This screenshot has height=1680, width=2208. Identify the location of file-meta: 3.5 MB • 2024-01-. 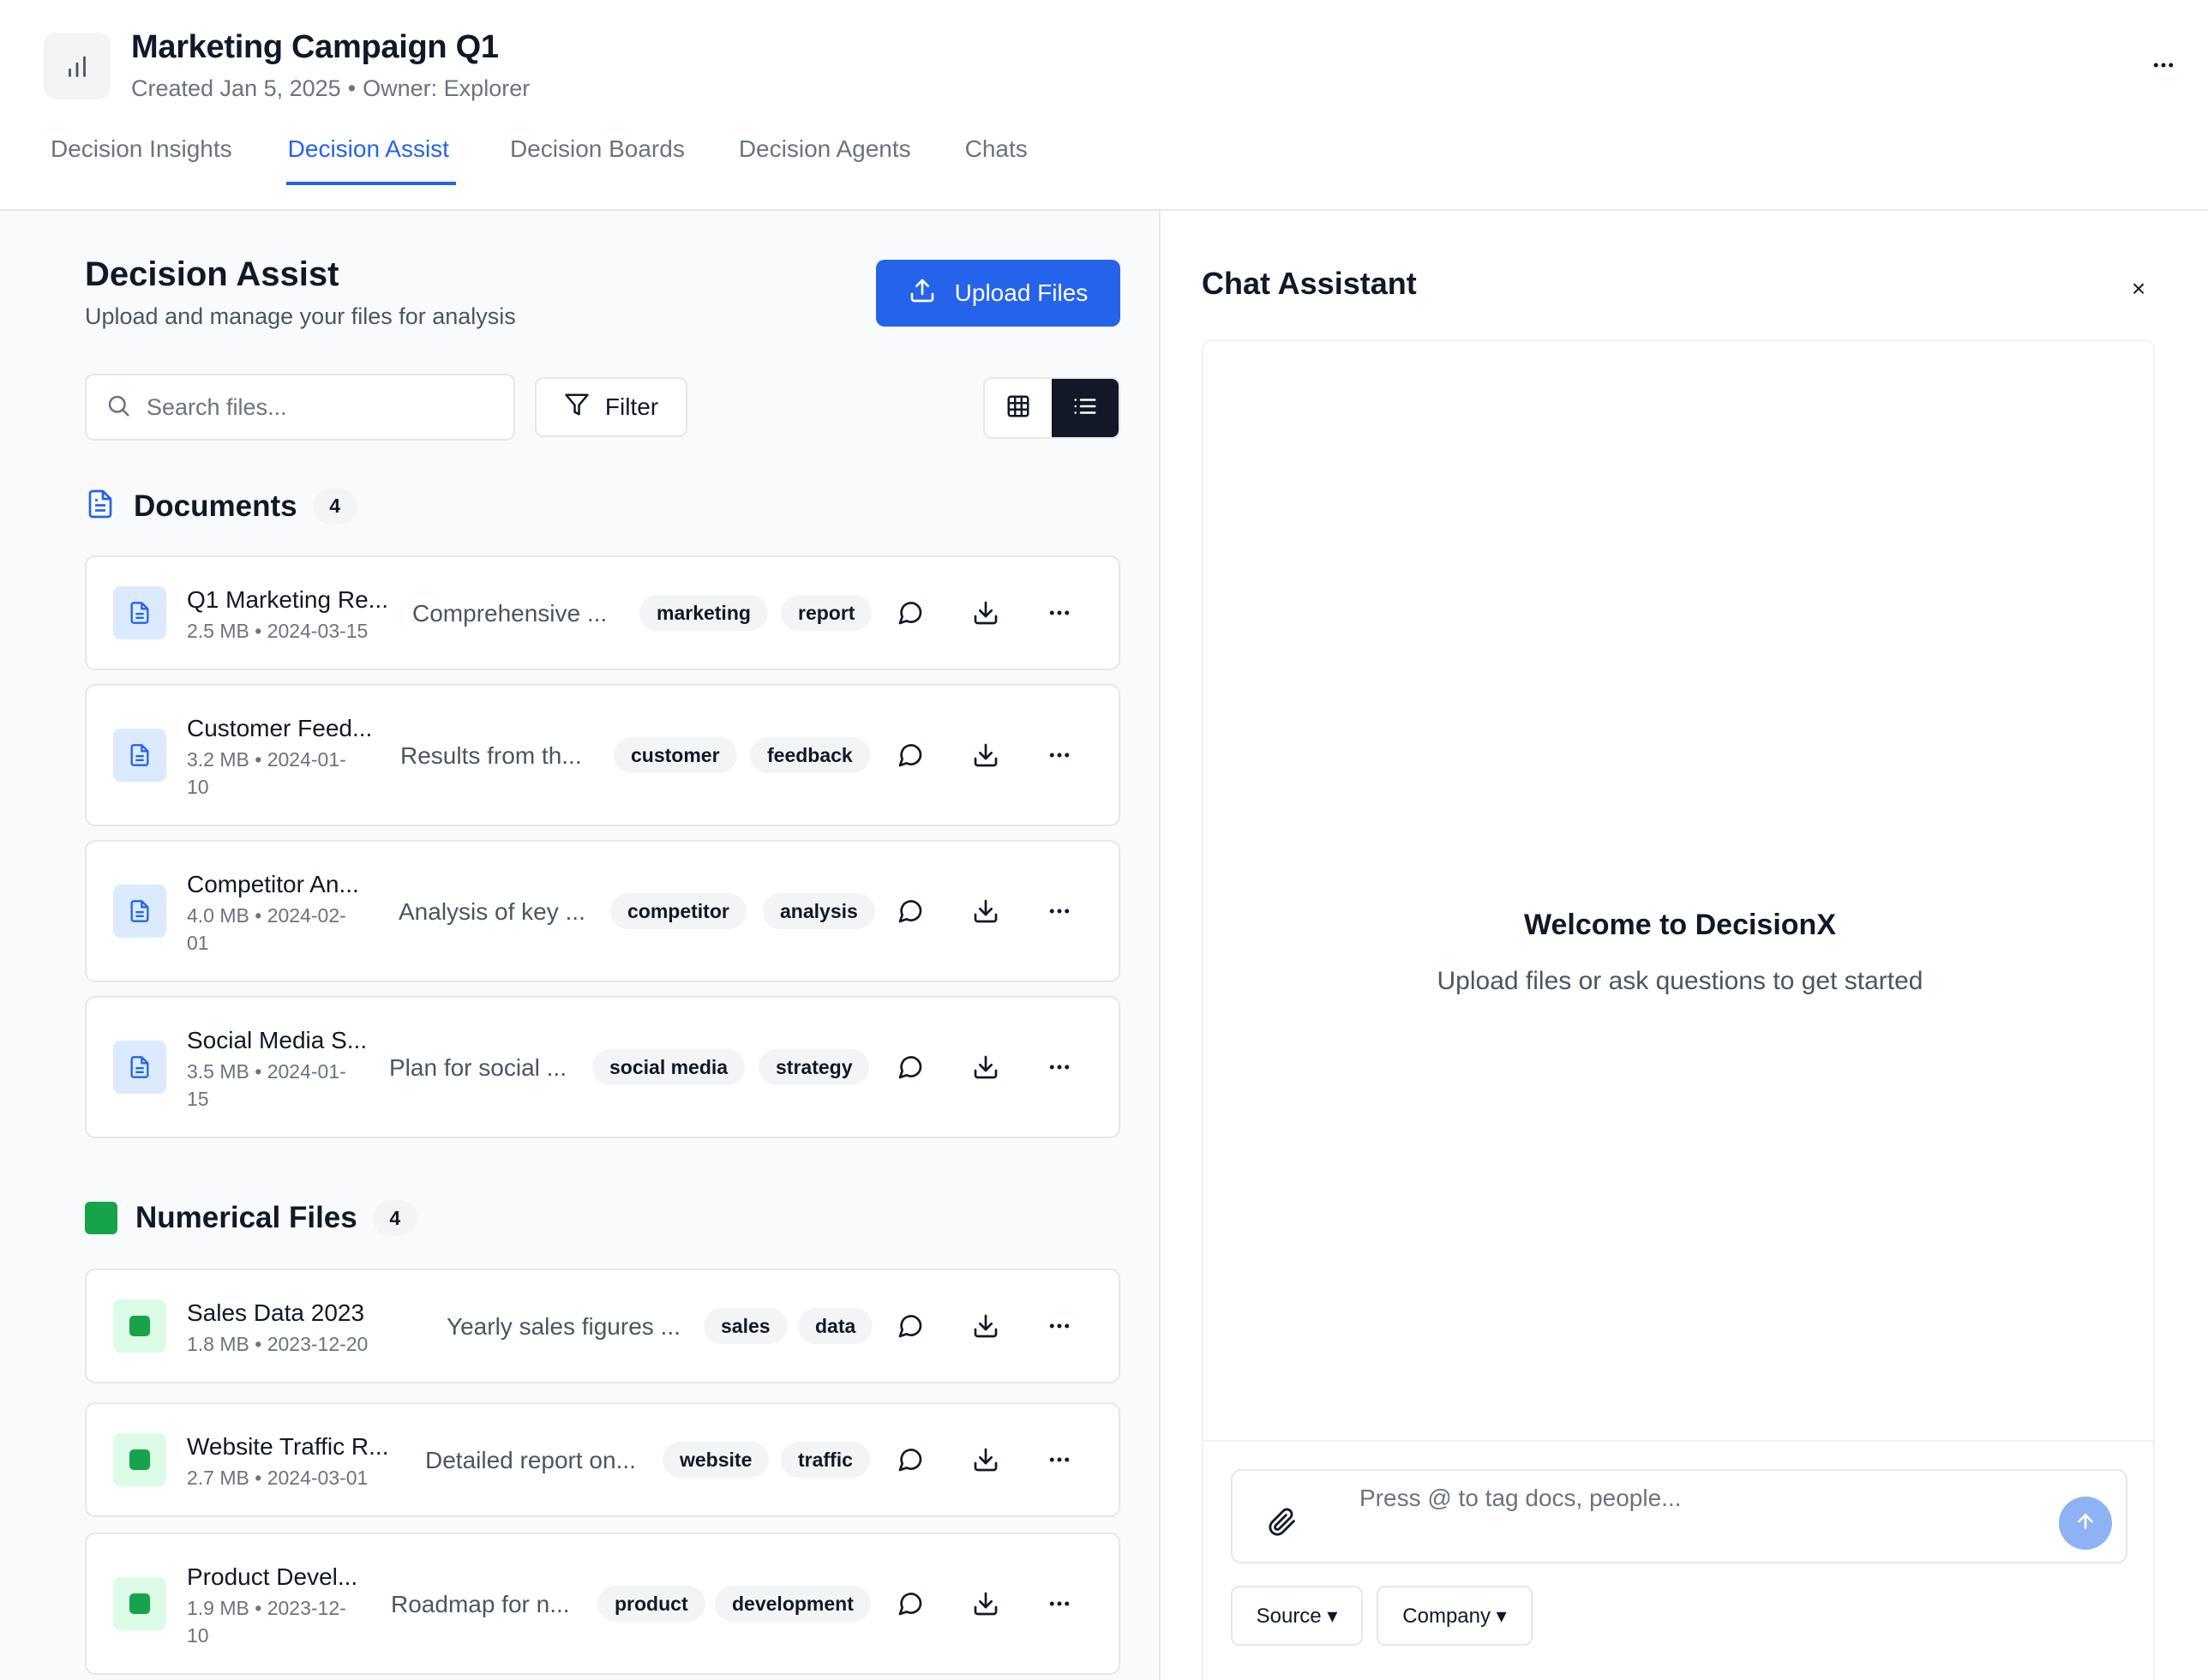
(266, 1071).